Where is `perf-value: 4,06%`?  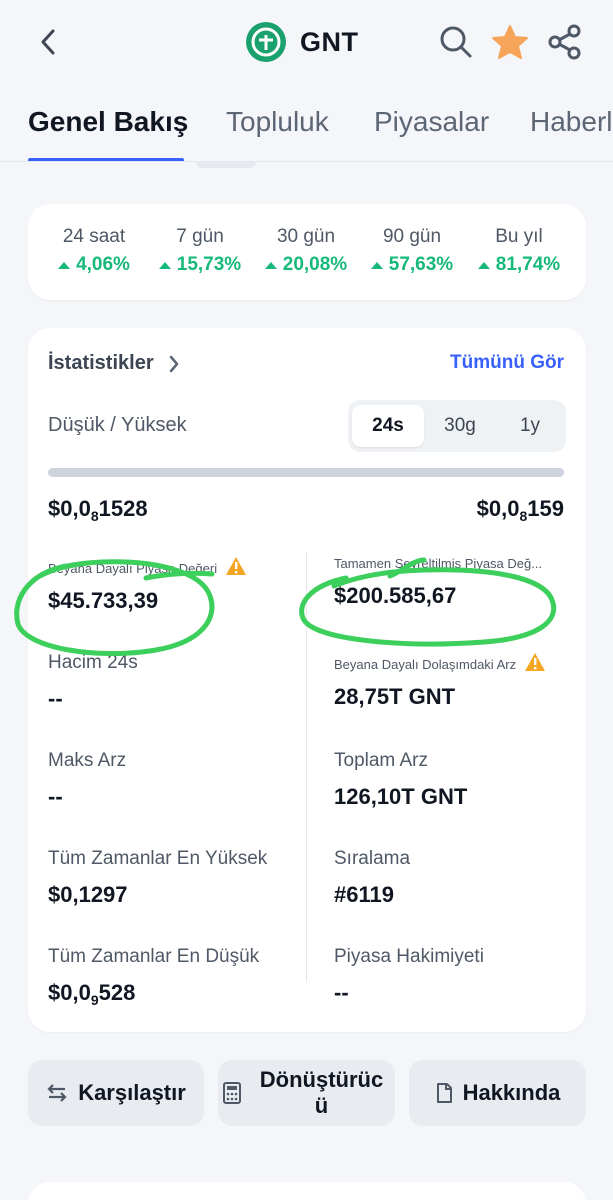 perf-value: 4,06% is located at coordinates (103, 264).